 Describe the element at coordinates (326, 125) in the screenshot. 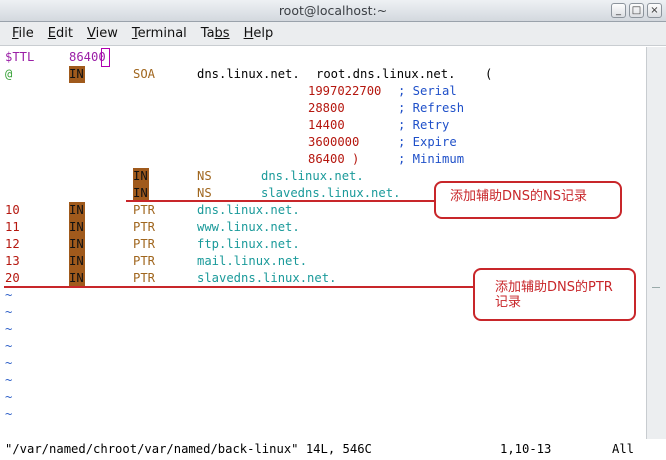

I see `soa-retry: 14400` at that location.